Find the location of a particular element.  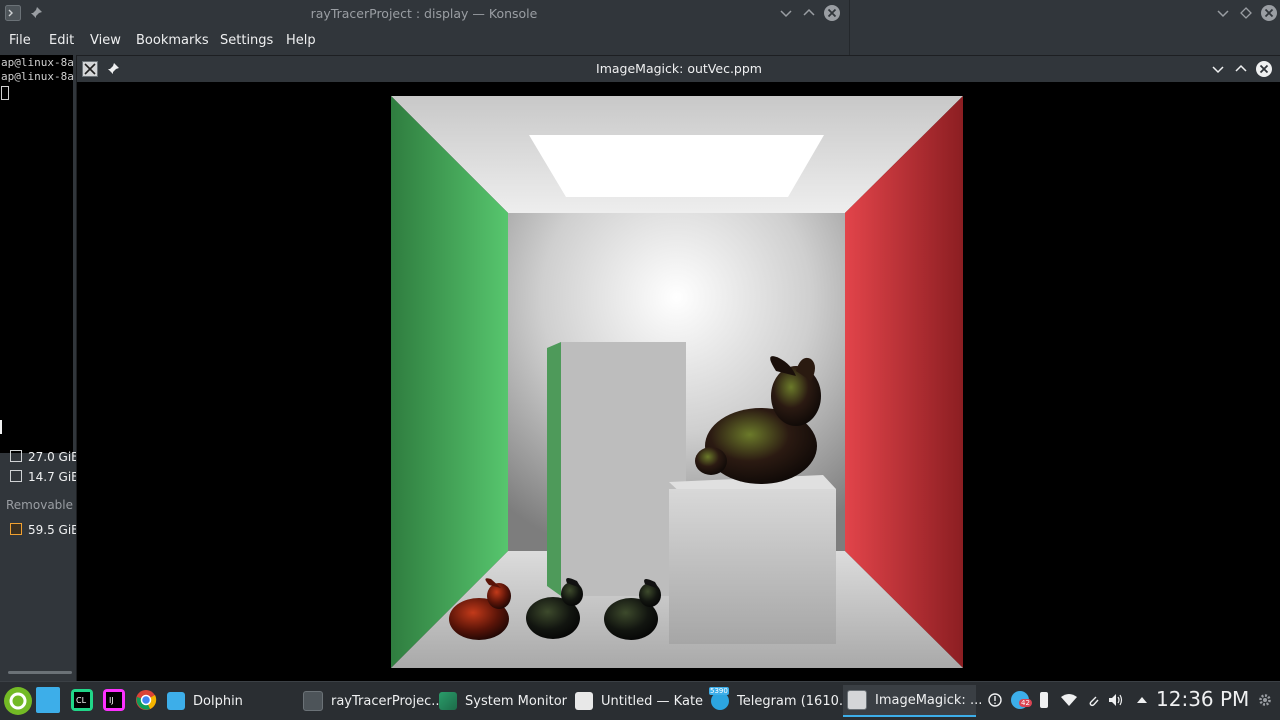

menu-file: File is located at coordinates (20, 40).